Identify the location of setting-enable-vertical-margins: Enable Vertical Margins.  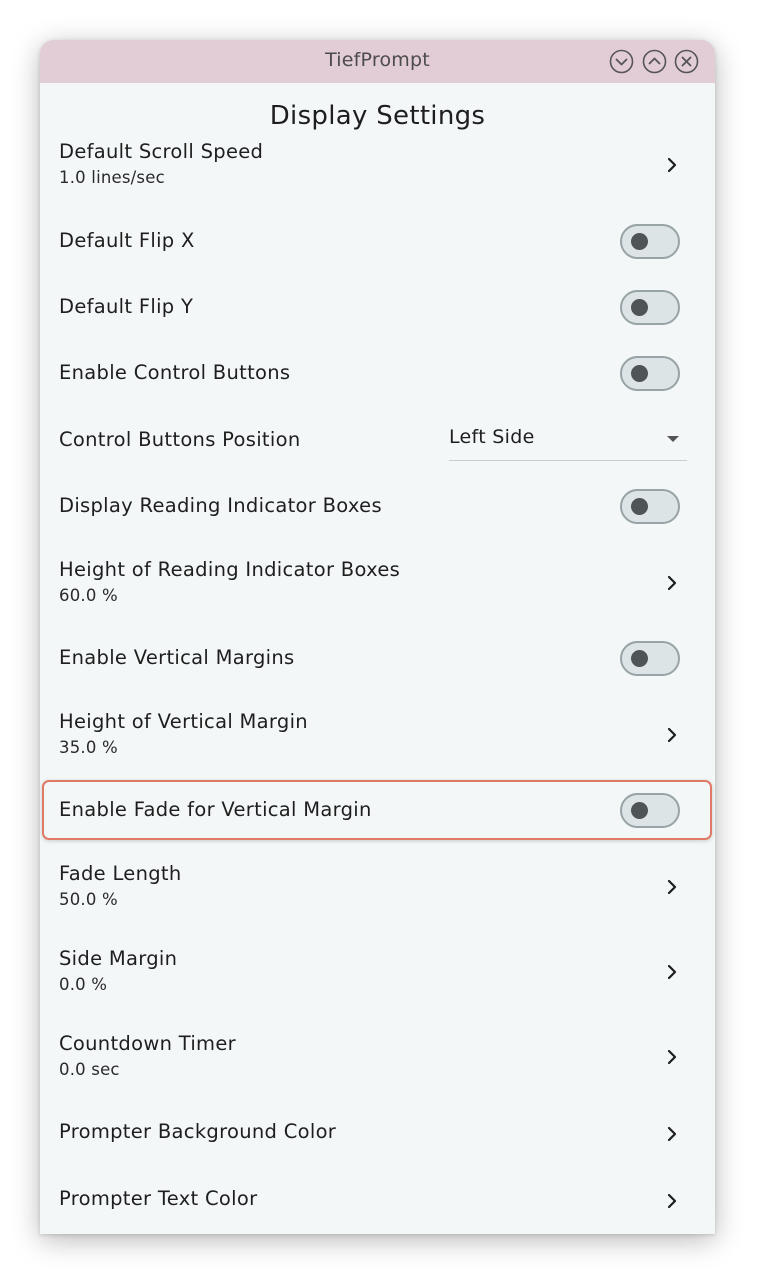
(377, 660).